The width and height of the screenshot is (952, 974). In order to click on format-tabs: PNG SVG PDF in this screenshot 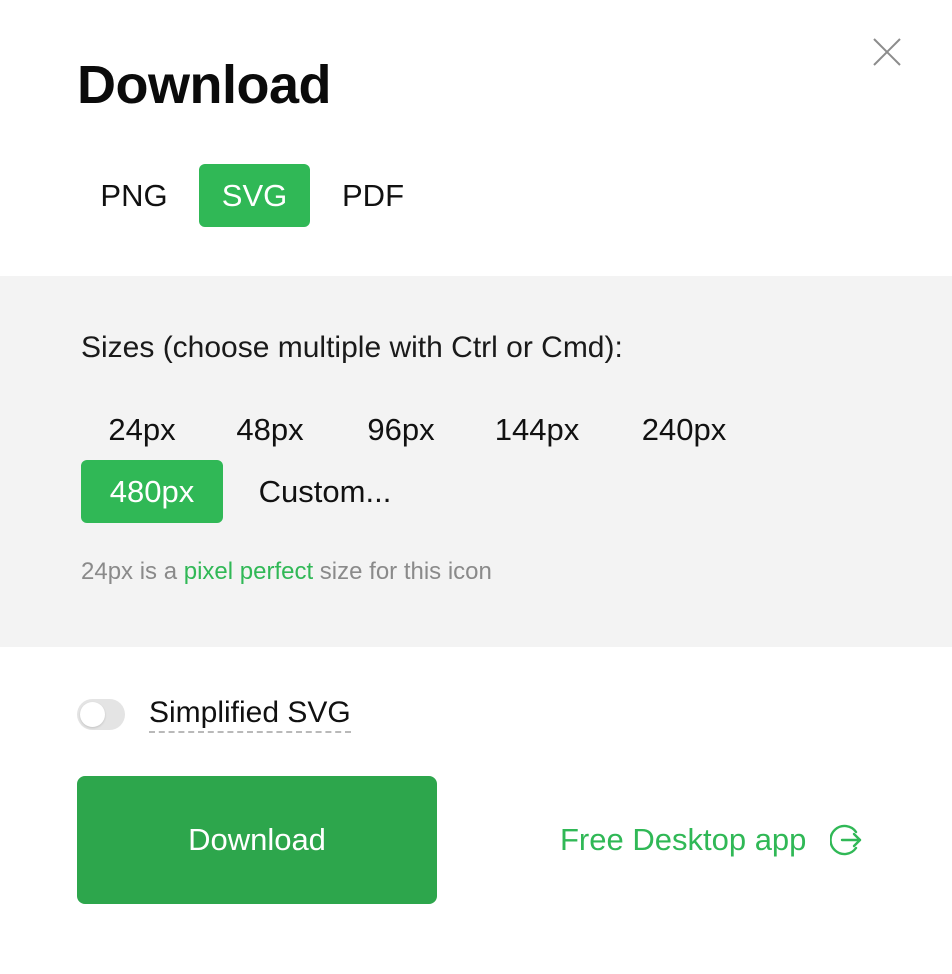, I will do `click(252, 195)`.